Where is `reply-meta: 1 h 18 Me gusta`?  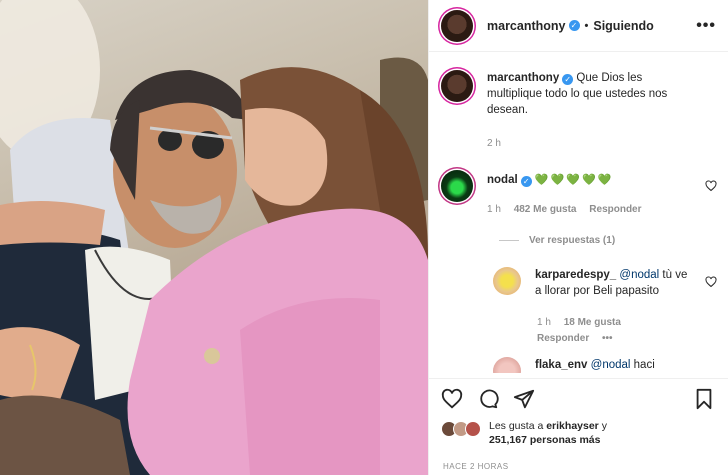
reply-meta: 1 h 18 Me gusta is located at coordinates (584, 322).